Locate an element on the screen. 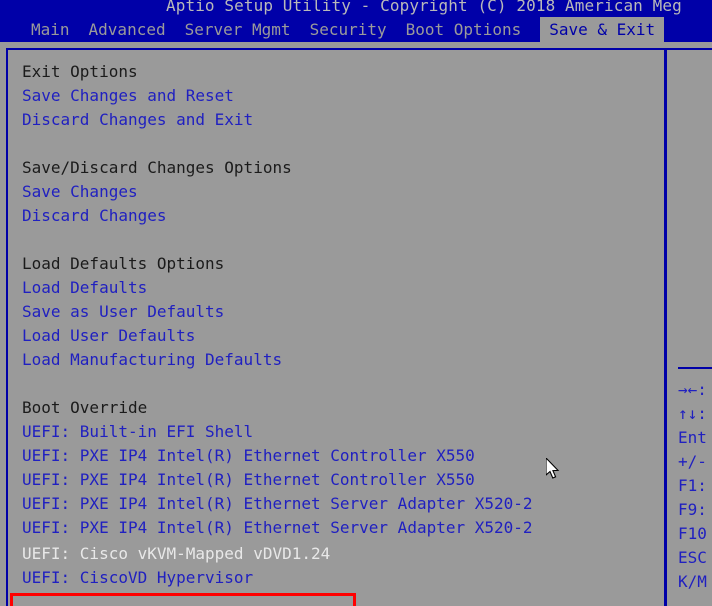  menu-option: Load User Defaults is located at coordinates (108, 336).